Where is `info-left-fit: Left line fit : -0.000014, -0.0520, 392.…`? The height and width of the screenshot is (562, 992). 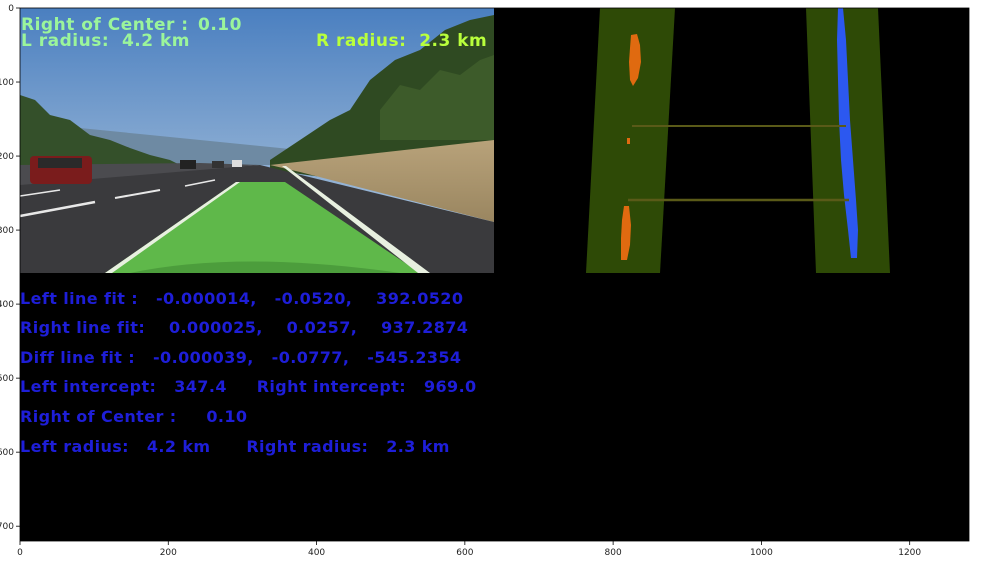
info-left-fit: Left line fit : -0.000014, -0.0520, 392.… is located at coordinates (241, 298).